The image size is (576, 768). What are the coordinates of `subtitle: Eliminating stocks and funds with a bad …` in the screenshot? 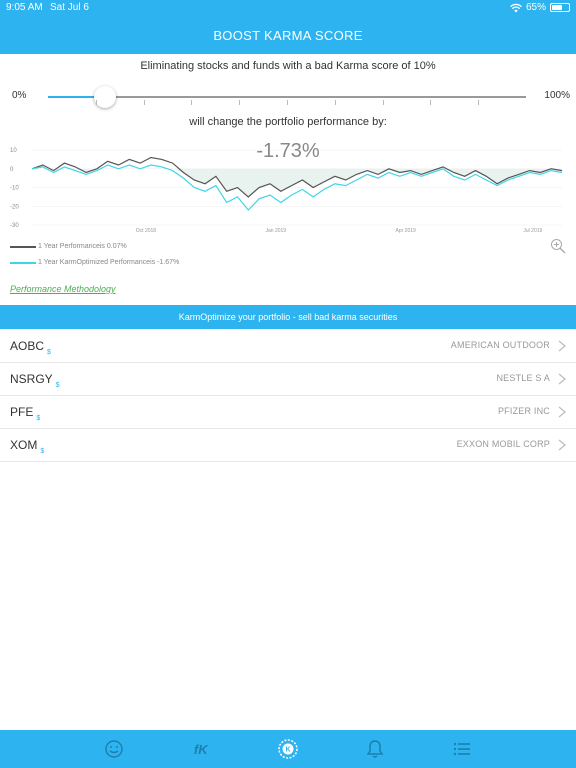 It's located at (288, 66).